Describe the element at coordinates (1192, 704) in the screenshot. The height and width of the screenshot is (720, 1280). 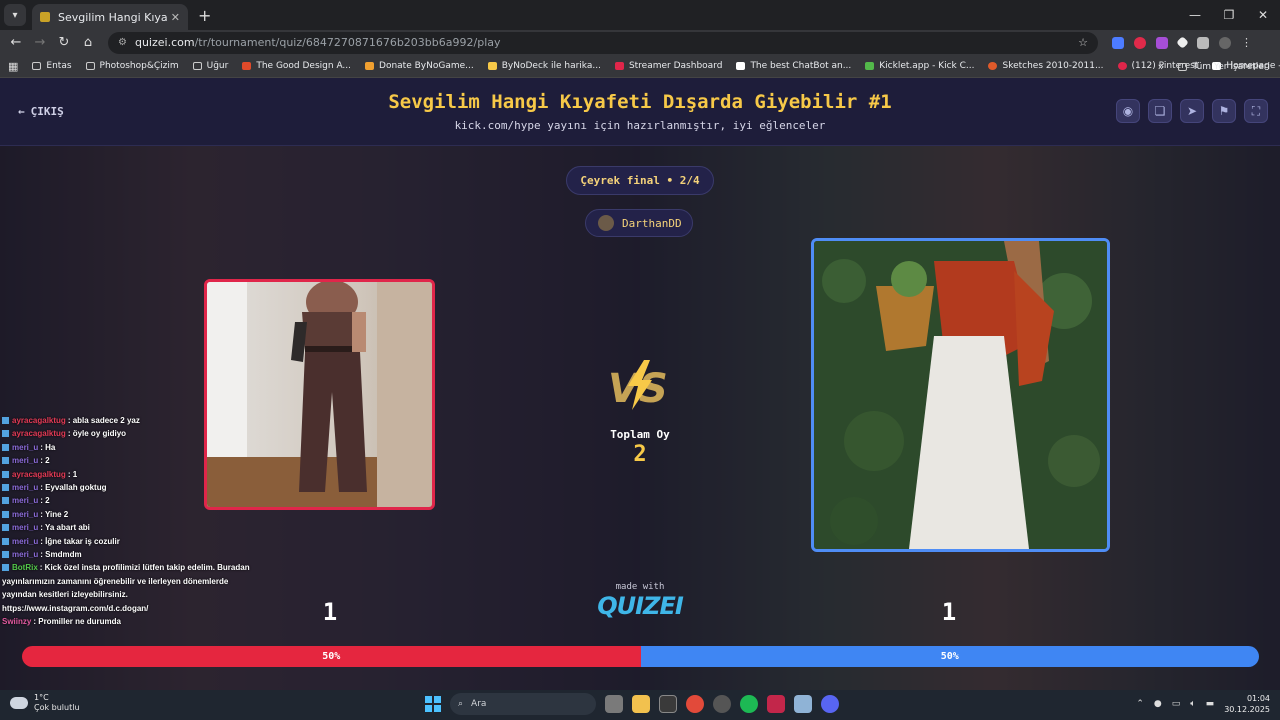
I see `volume-icon: 🔈︎` at that location.